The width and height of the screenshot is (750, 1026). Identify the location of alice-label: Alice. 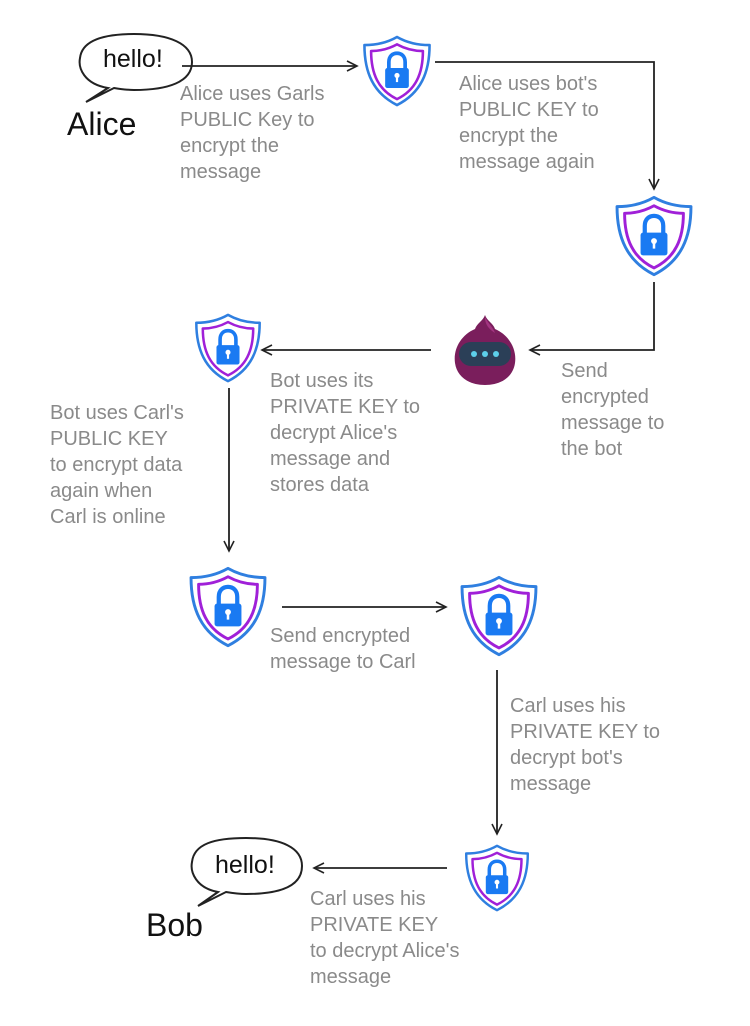
(102, 124).